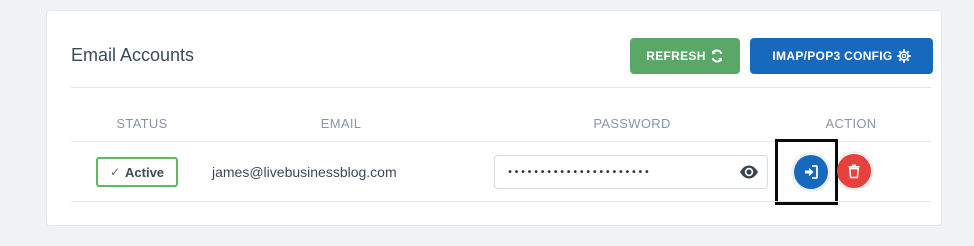  I want to click on column-header-password: PASSWORD, so click(632, 123).